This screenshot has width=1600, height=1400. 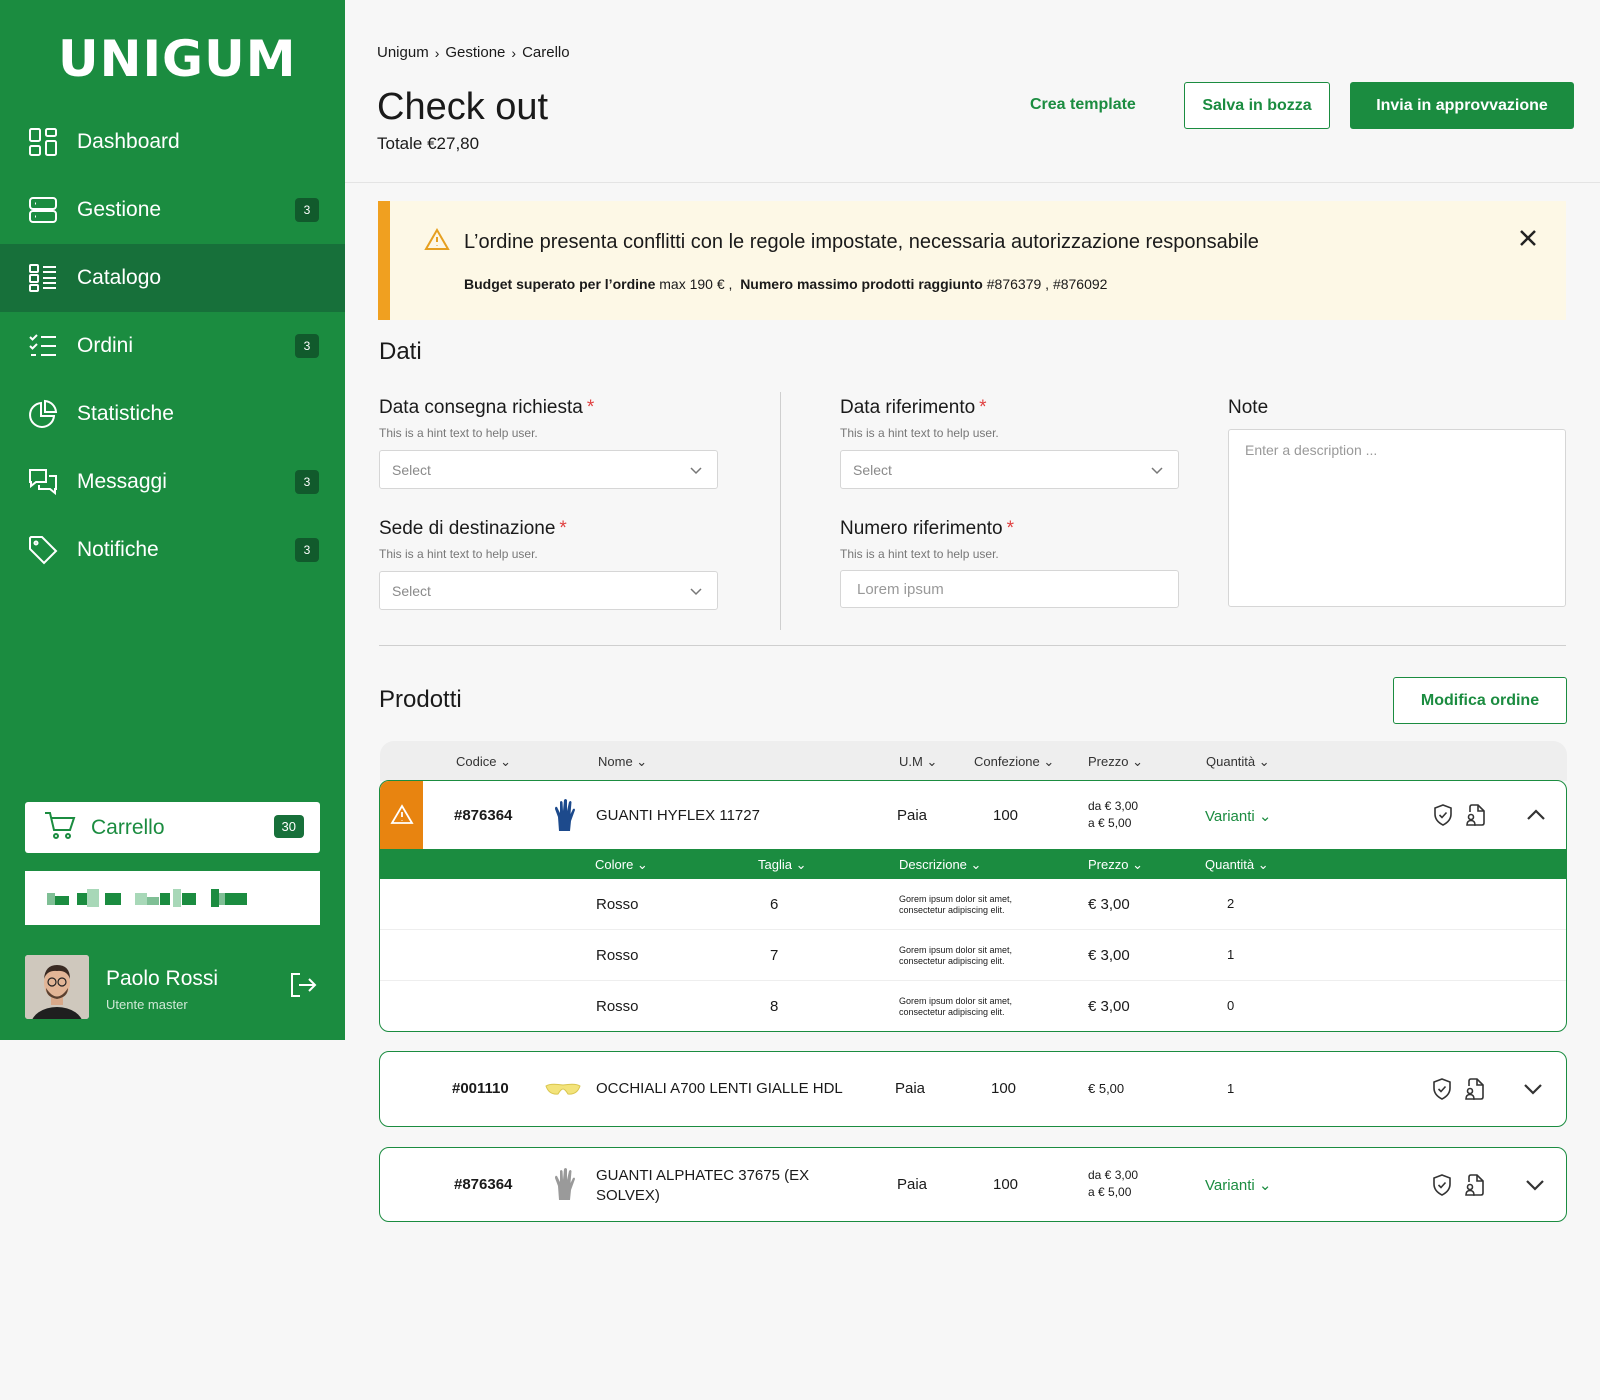 What do you see at coordinates (940, 865) in the screenshot?
I see `column-header-descrizione: Descrizione ⌄` at bounding box center [940, 865].